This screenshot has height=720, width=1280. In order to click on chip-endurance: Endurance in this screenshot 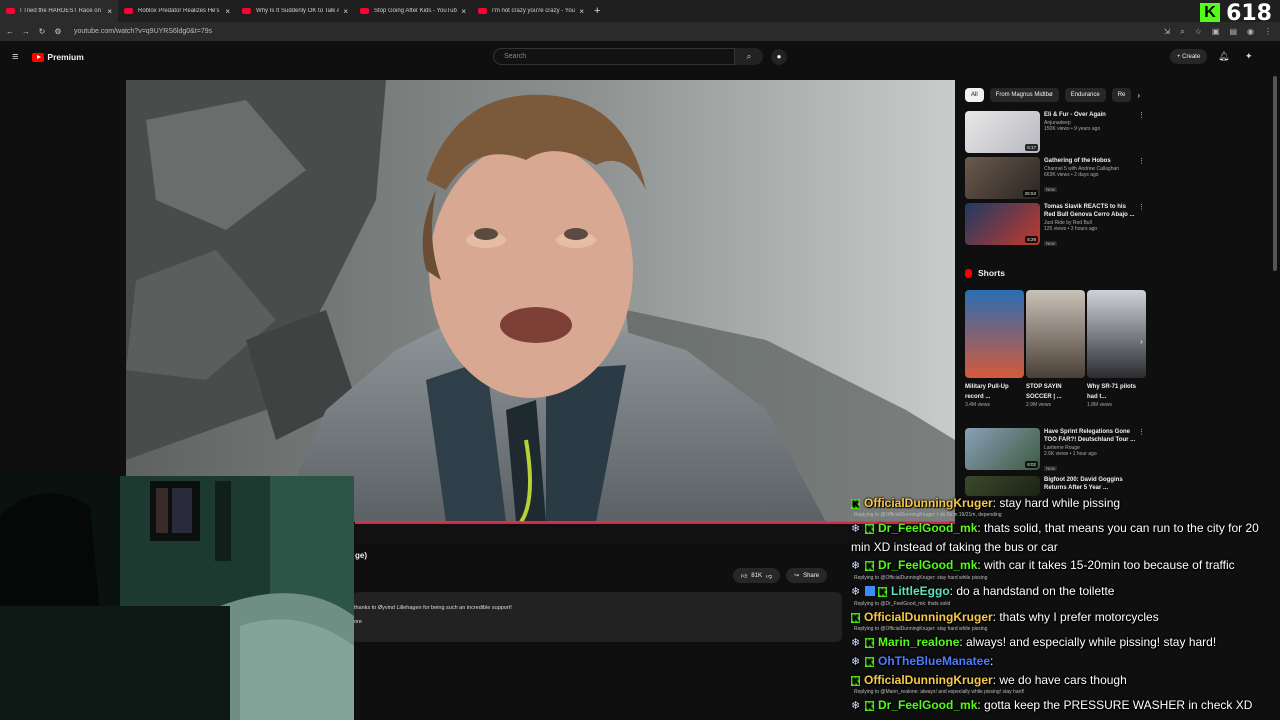, I will do `click(1085, 95)`.